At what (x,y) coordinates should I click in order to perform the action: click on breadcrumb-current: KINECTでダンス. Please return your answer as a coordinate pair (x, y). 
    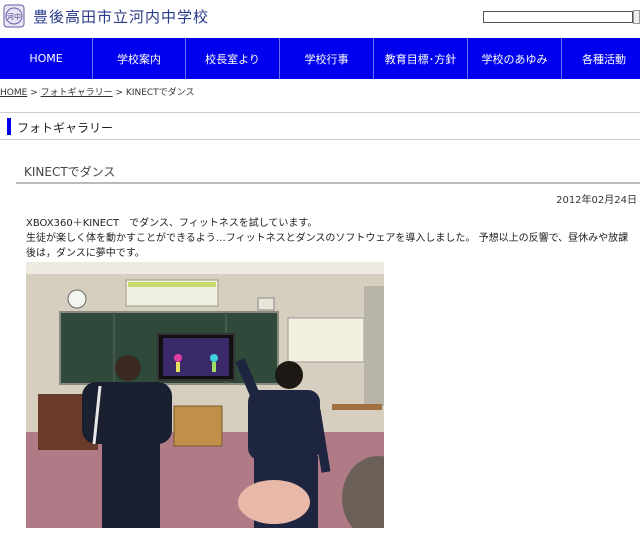
    Looking at the image, I should click on (160, 93).